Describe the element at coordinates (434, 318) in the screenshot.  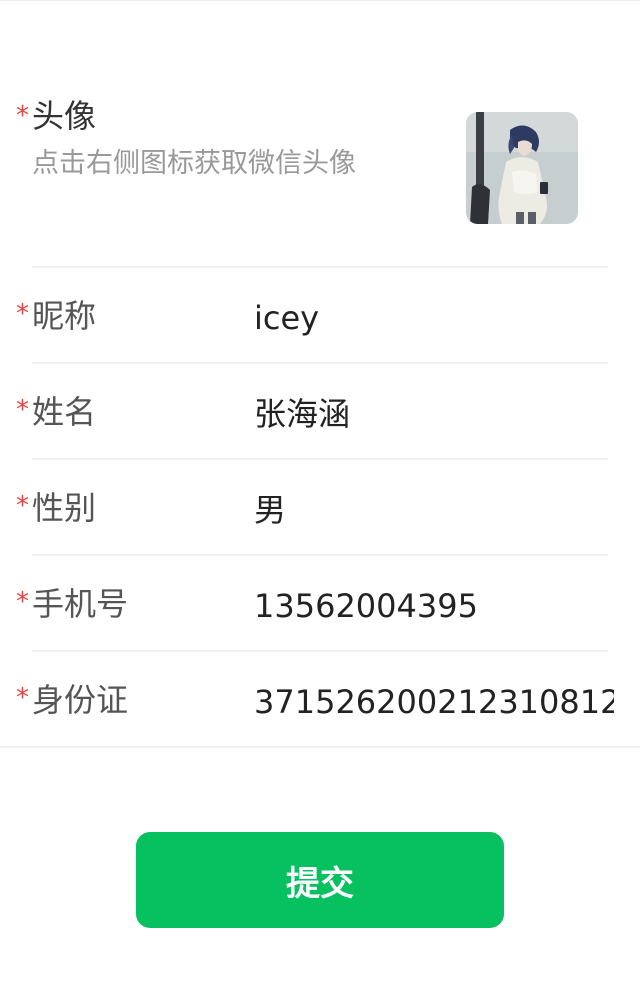
I see `nickname-input` at that location.